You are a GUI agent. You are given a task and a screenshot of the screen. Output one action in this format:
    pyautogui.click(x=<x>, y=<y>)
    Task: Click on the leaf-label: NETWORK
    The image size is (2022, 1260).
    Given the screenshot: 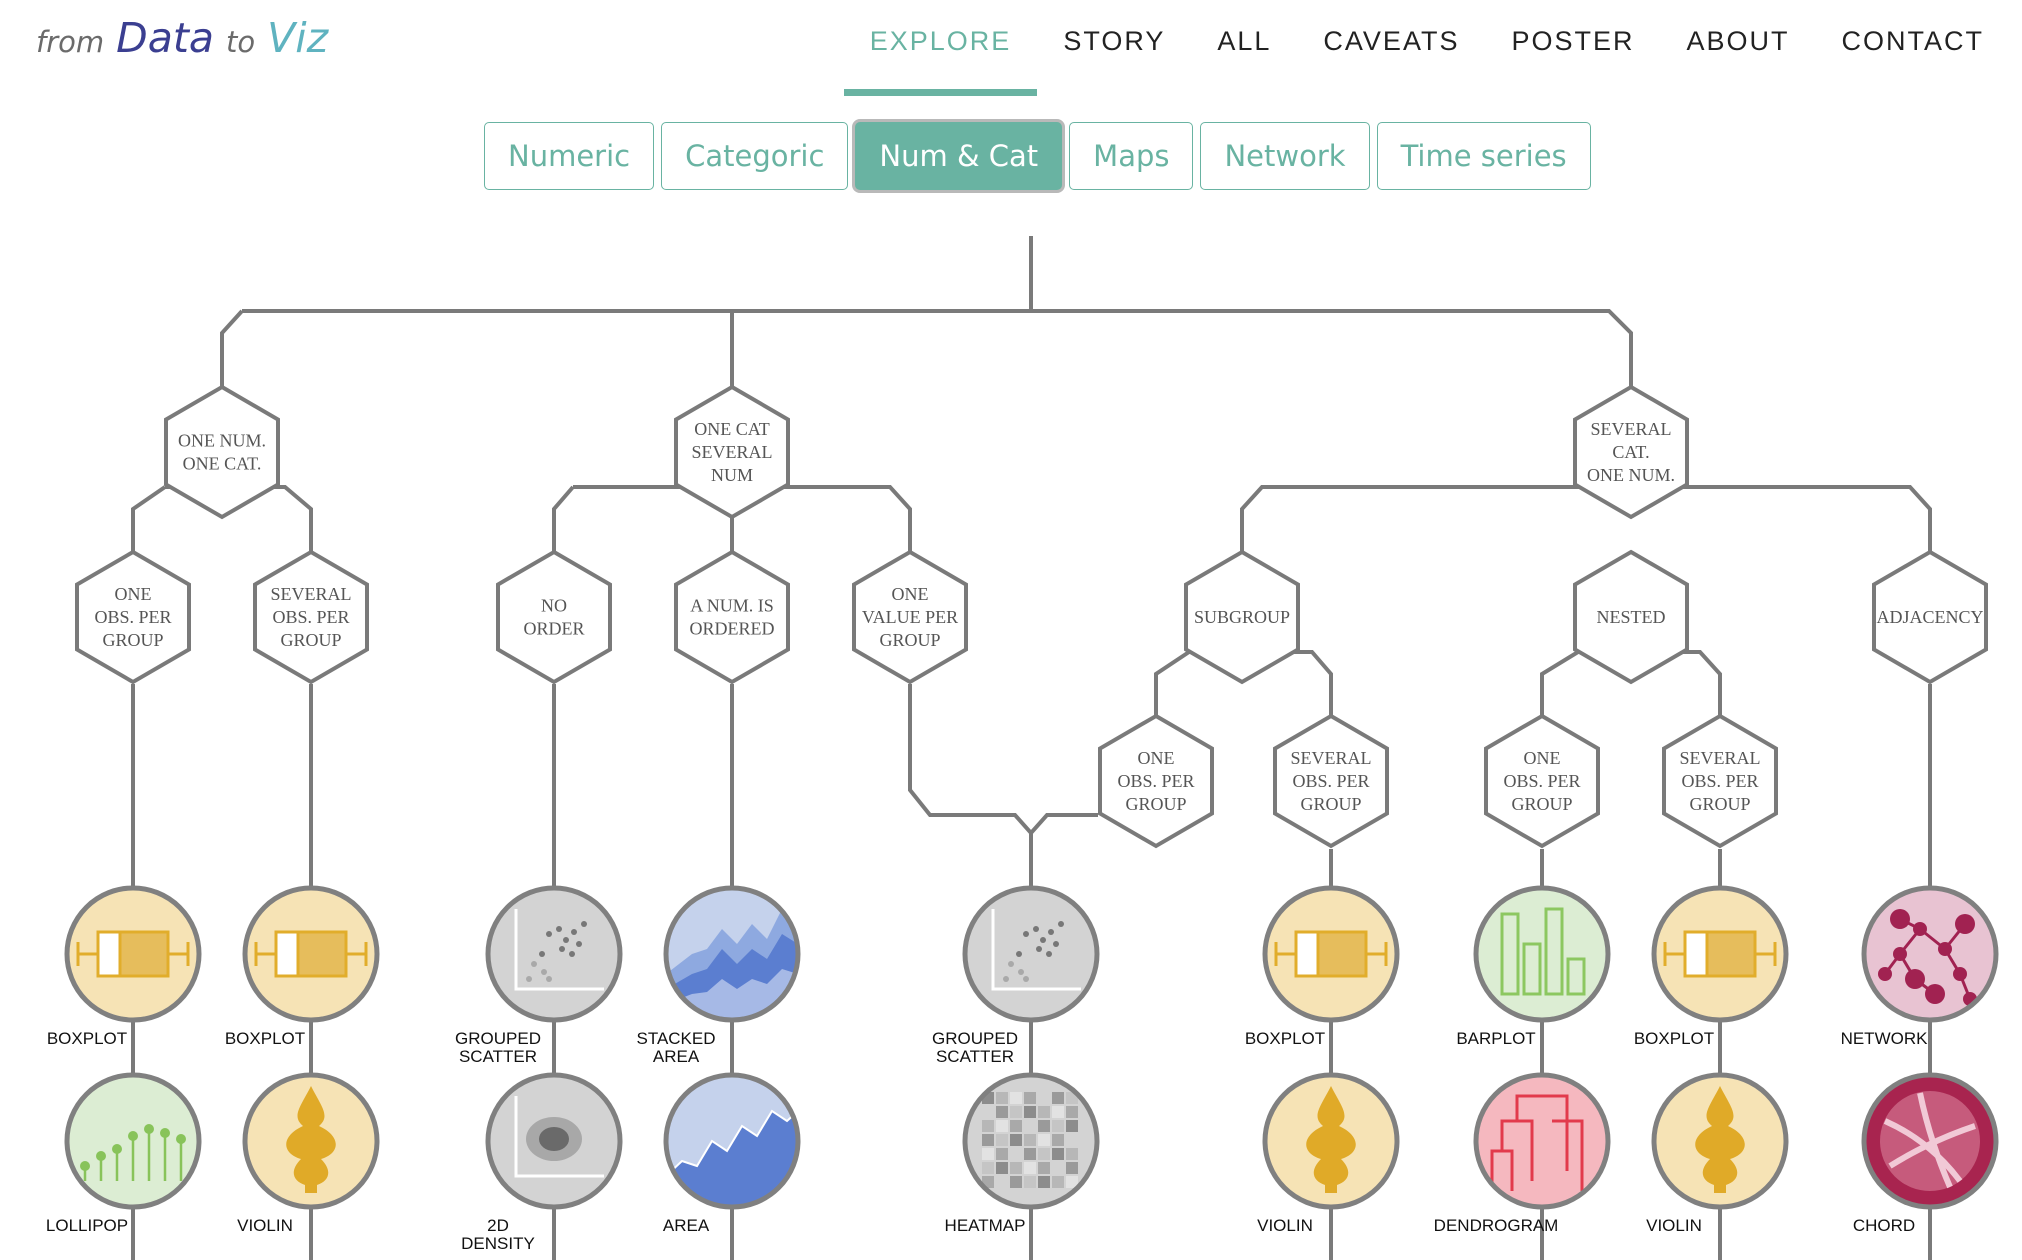 What is the action you would take?
    pyautogui.click(x=1885, y=1038)
    